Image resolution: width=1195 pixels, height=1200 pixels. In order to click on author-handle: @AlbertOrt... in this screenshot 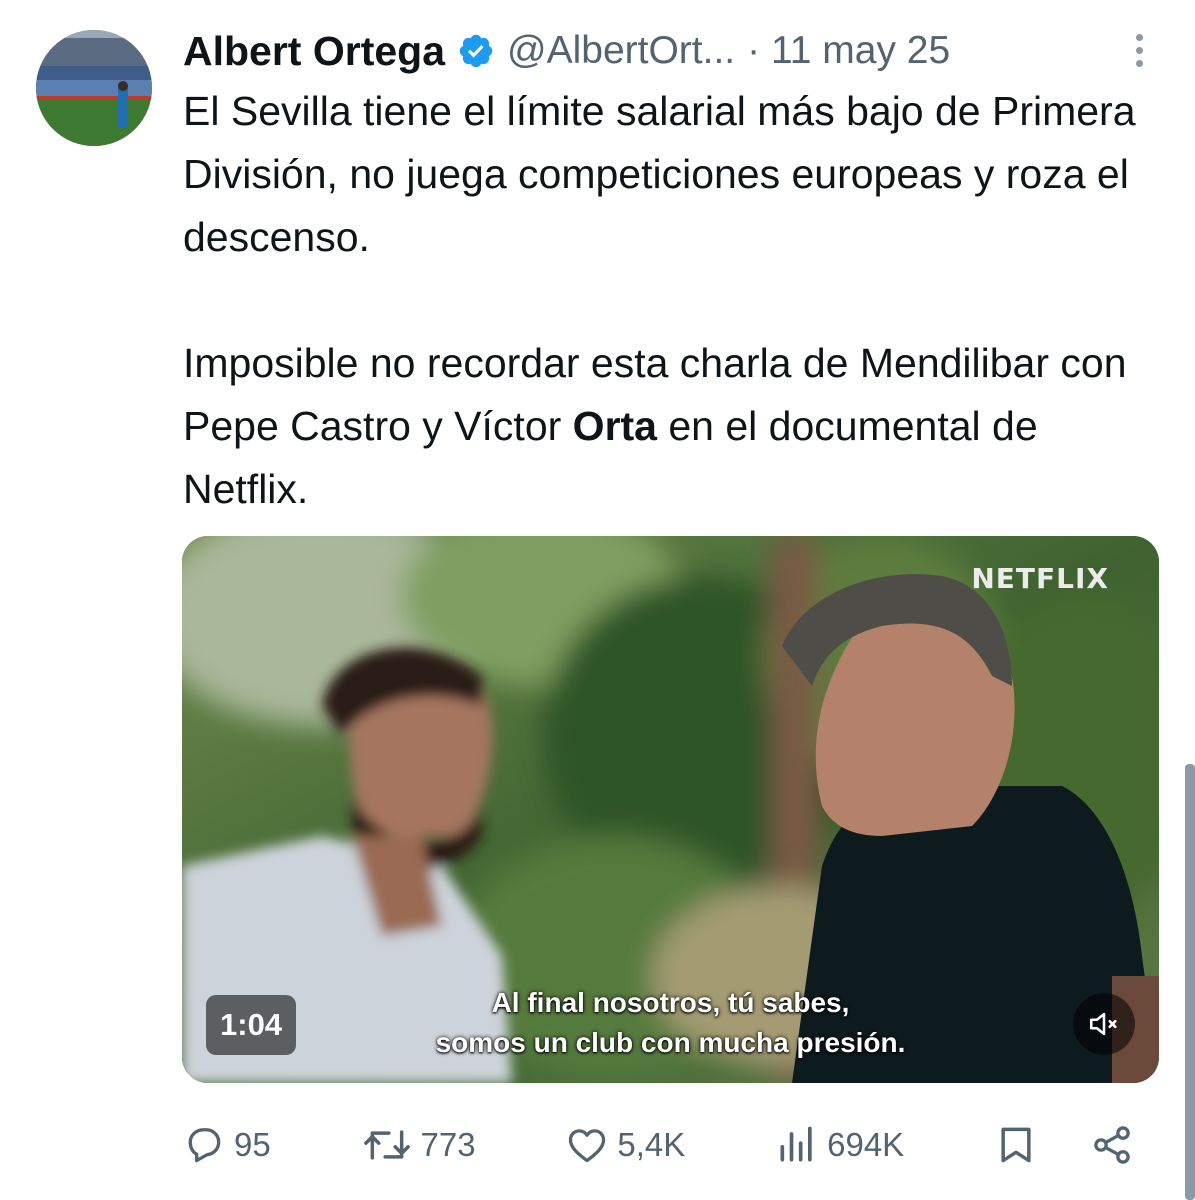, I will do `click(621, 51)`.